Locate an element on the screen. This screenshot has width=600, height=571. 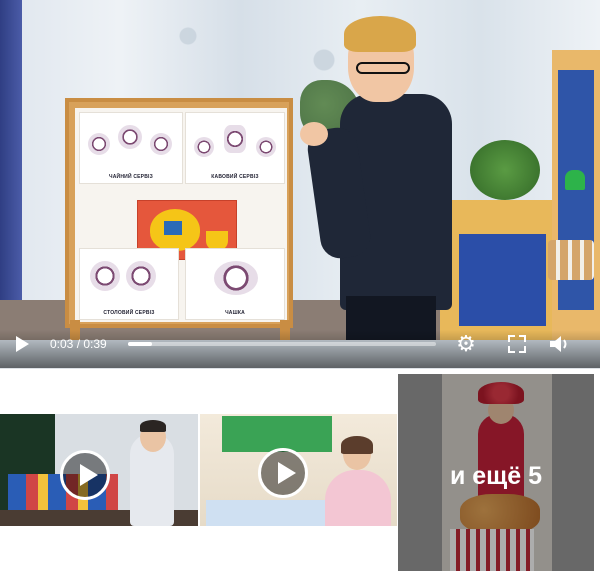
card-table-set: СТОЛОВИЙ СЕРВІЗ is located at coordinates (129, 284).